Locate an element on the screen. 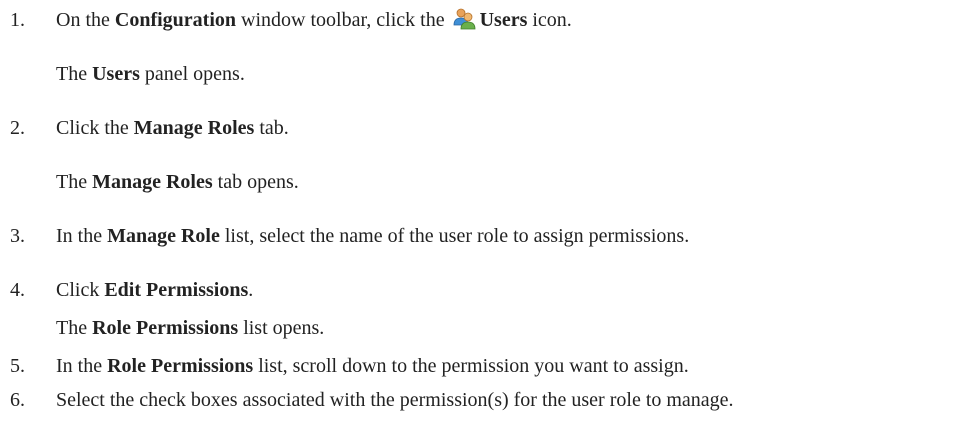 The image size is (959, 421). step-number: 1. is located at coordinates (17, 20).